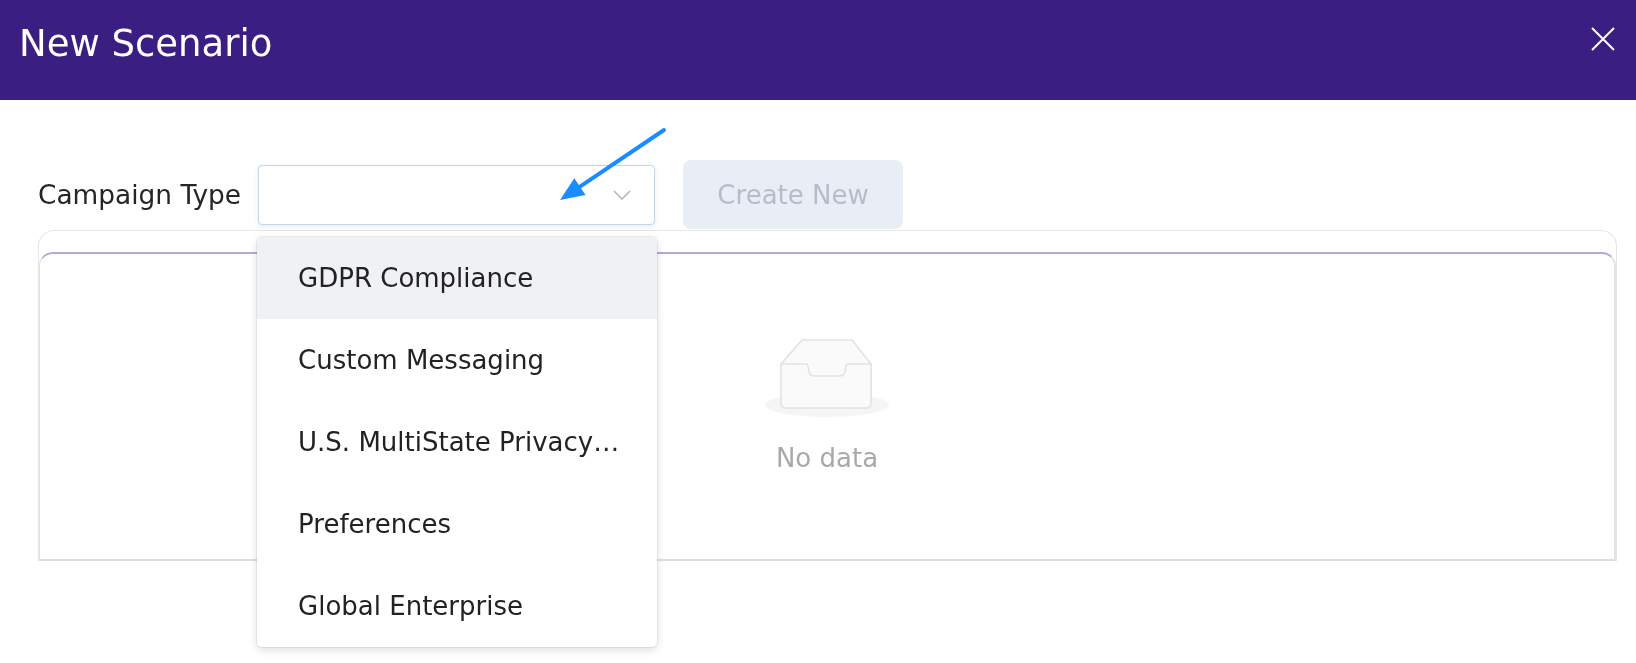 Image resolution: width=1636 pixels, height=663 pixels. What do you see at coordinates (457, 359) in the screenshot?
I see `dropdown-option: Custom Messaging` at bounding box center [457, 359].